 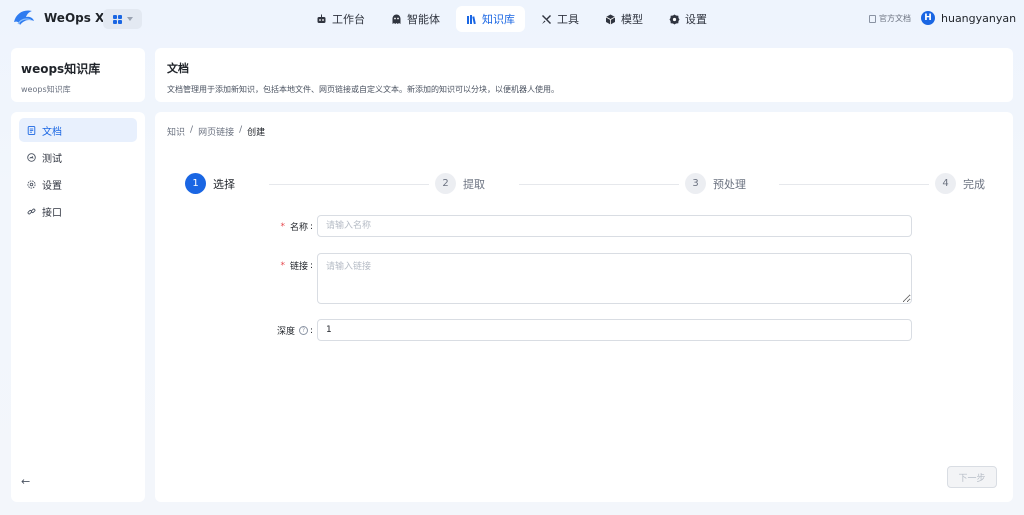 I want to click on sidebar-item-documents: 文档, so click(x=78, y=130).